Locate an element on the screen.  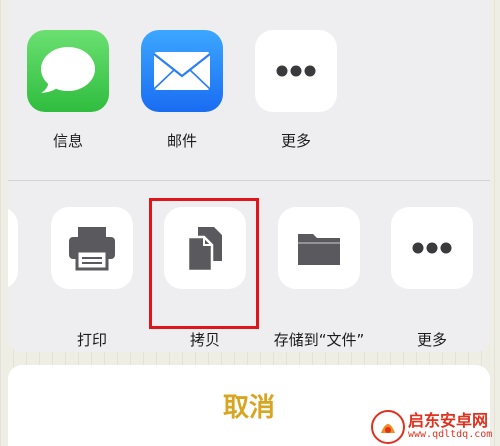
copy-highlight-box is located at coordinates (204, 263).